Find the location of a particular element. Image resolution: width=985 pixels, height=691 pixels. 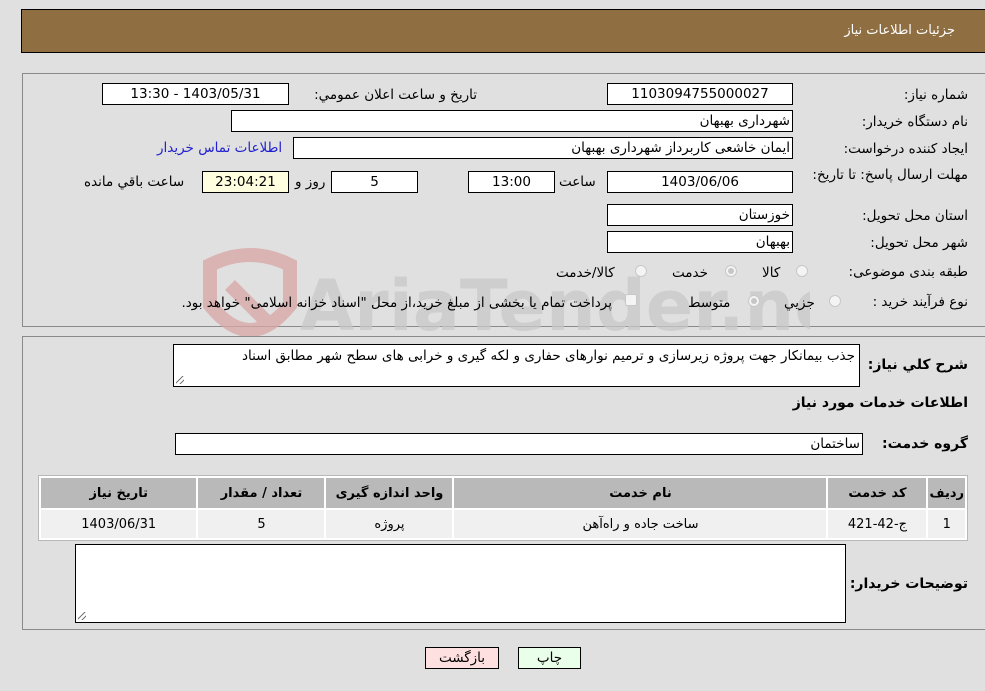

category-label: طبقه بندی موضوعی: is located at coordinates (908, 272).